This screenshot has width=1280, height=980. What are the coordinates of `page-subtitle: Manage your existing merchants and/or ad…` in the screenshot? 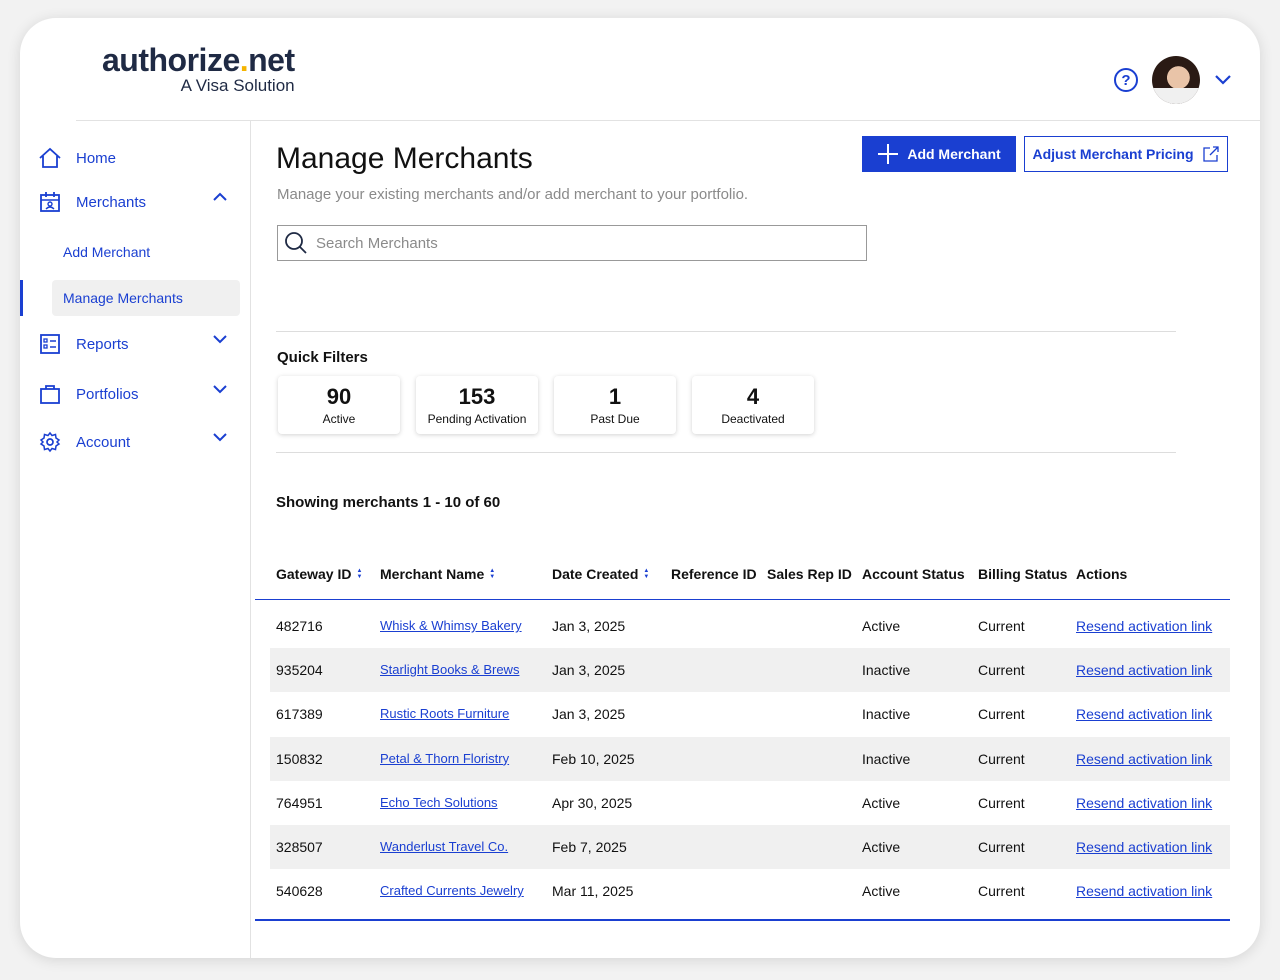 It's located at (513, 194).